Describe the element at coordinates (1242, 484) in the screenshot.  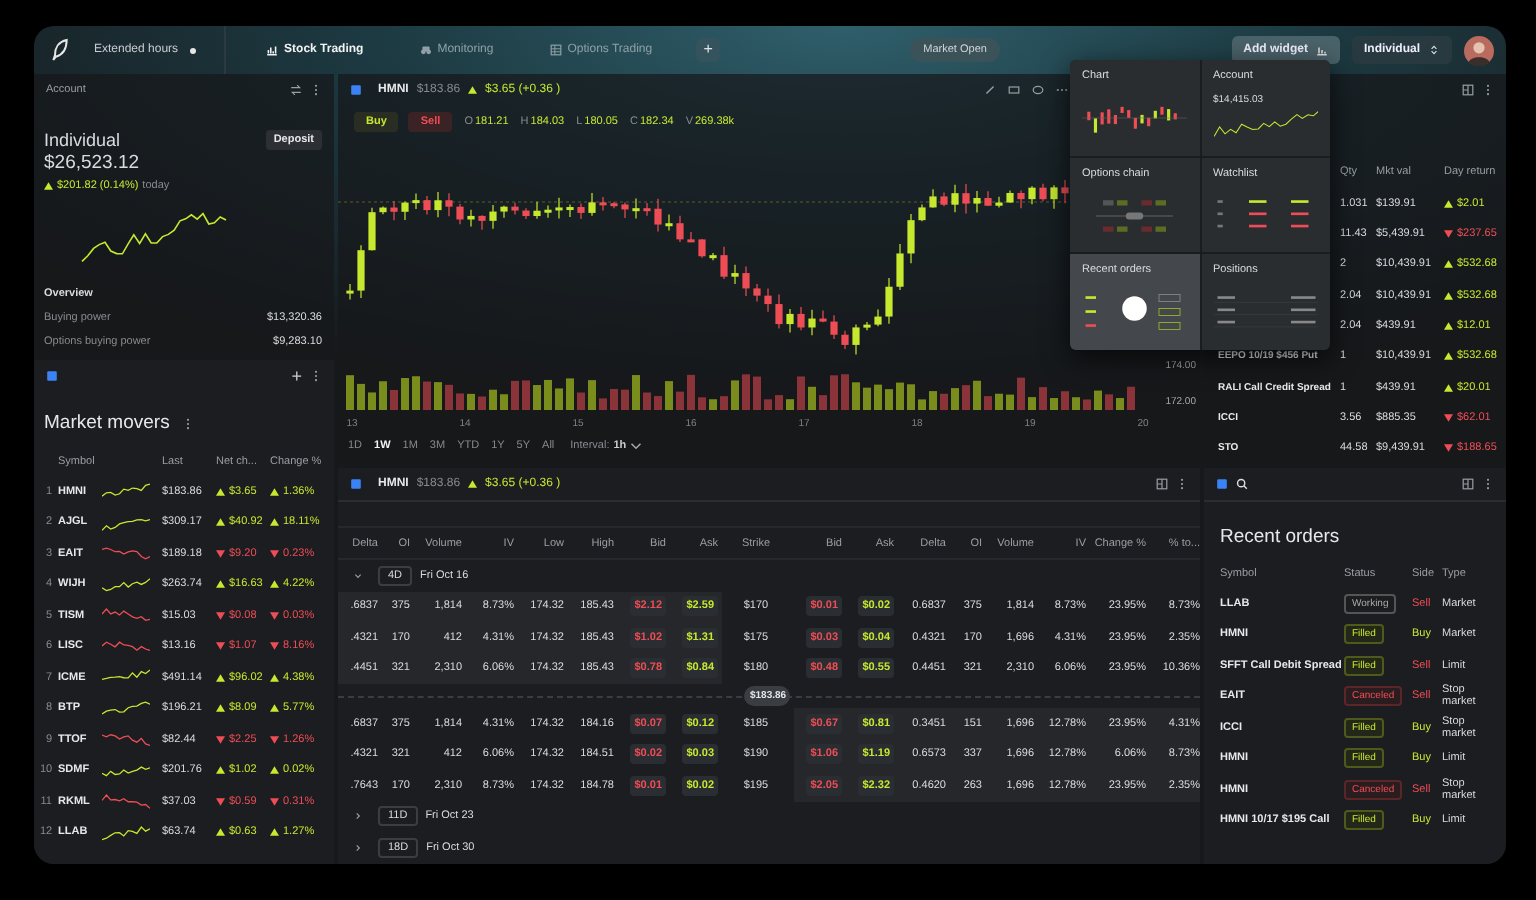
I see `search-icon` at that location.